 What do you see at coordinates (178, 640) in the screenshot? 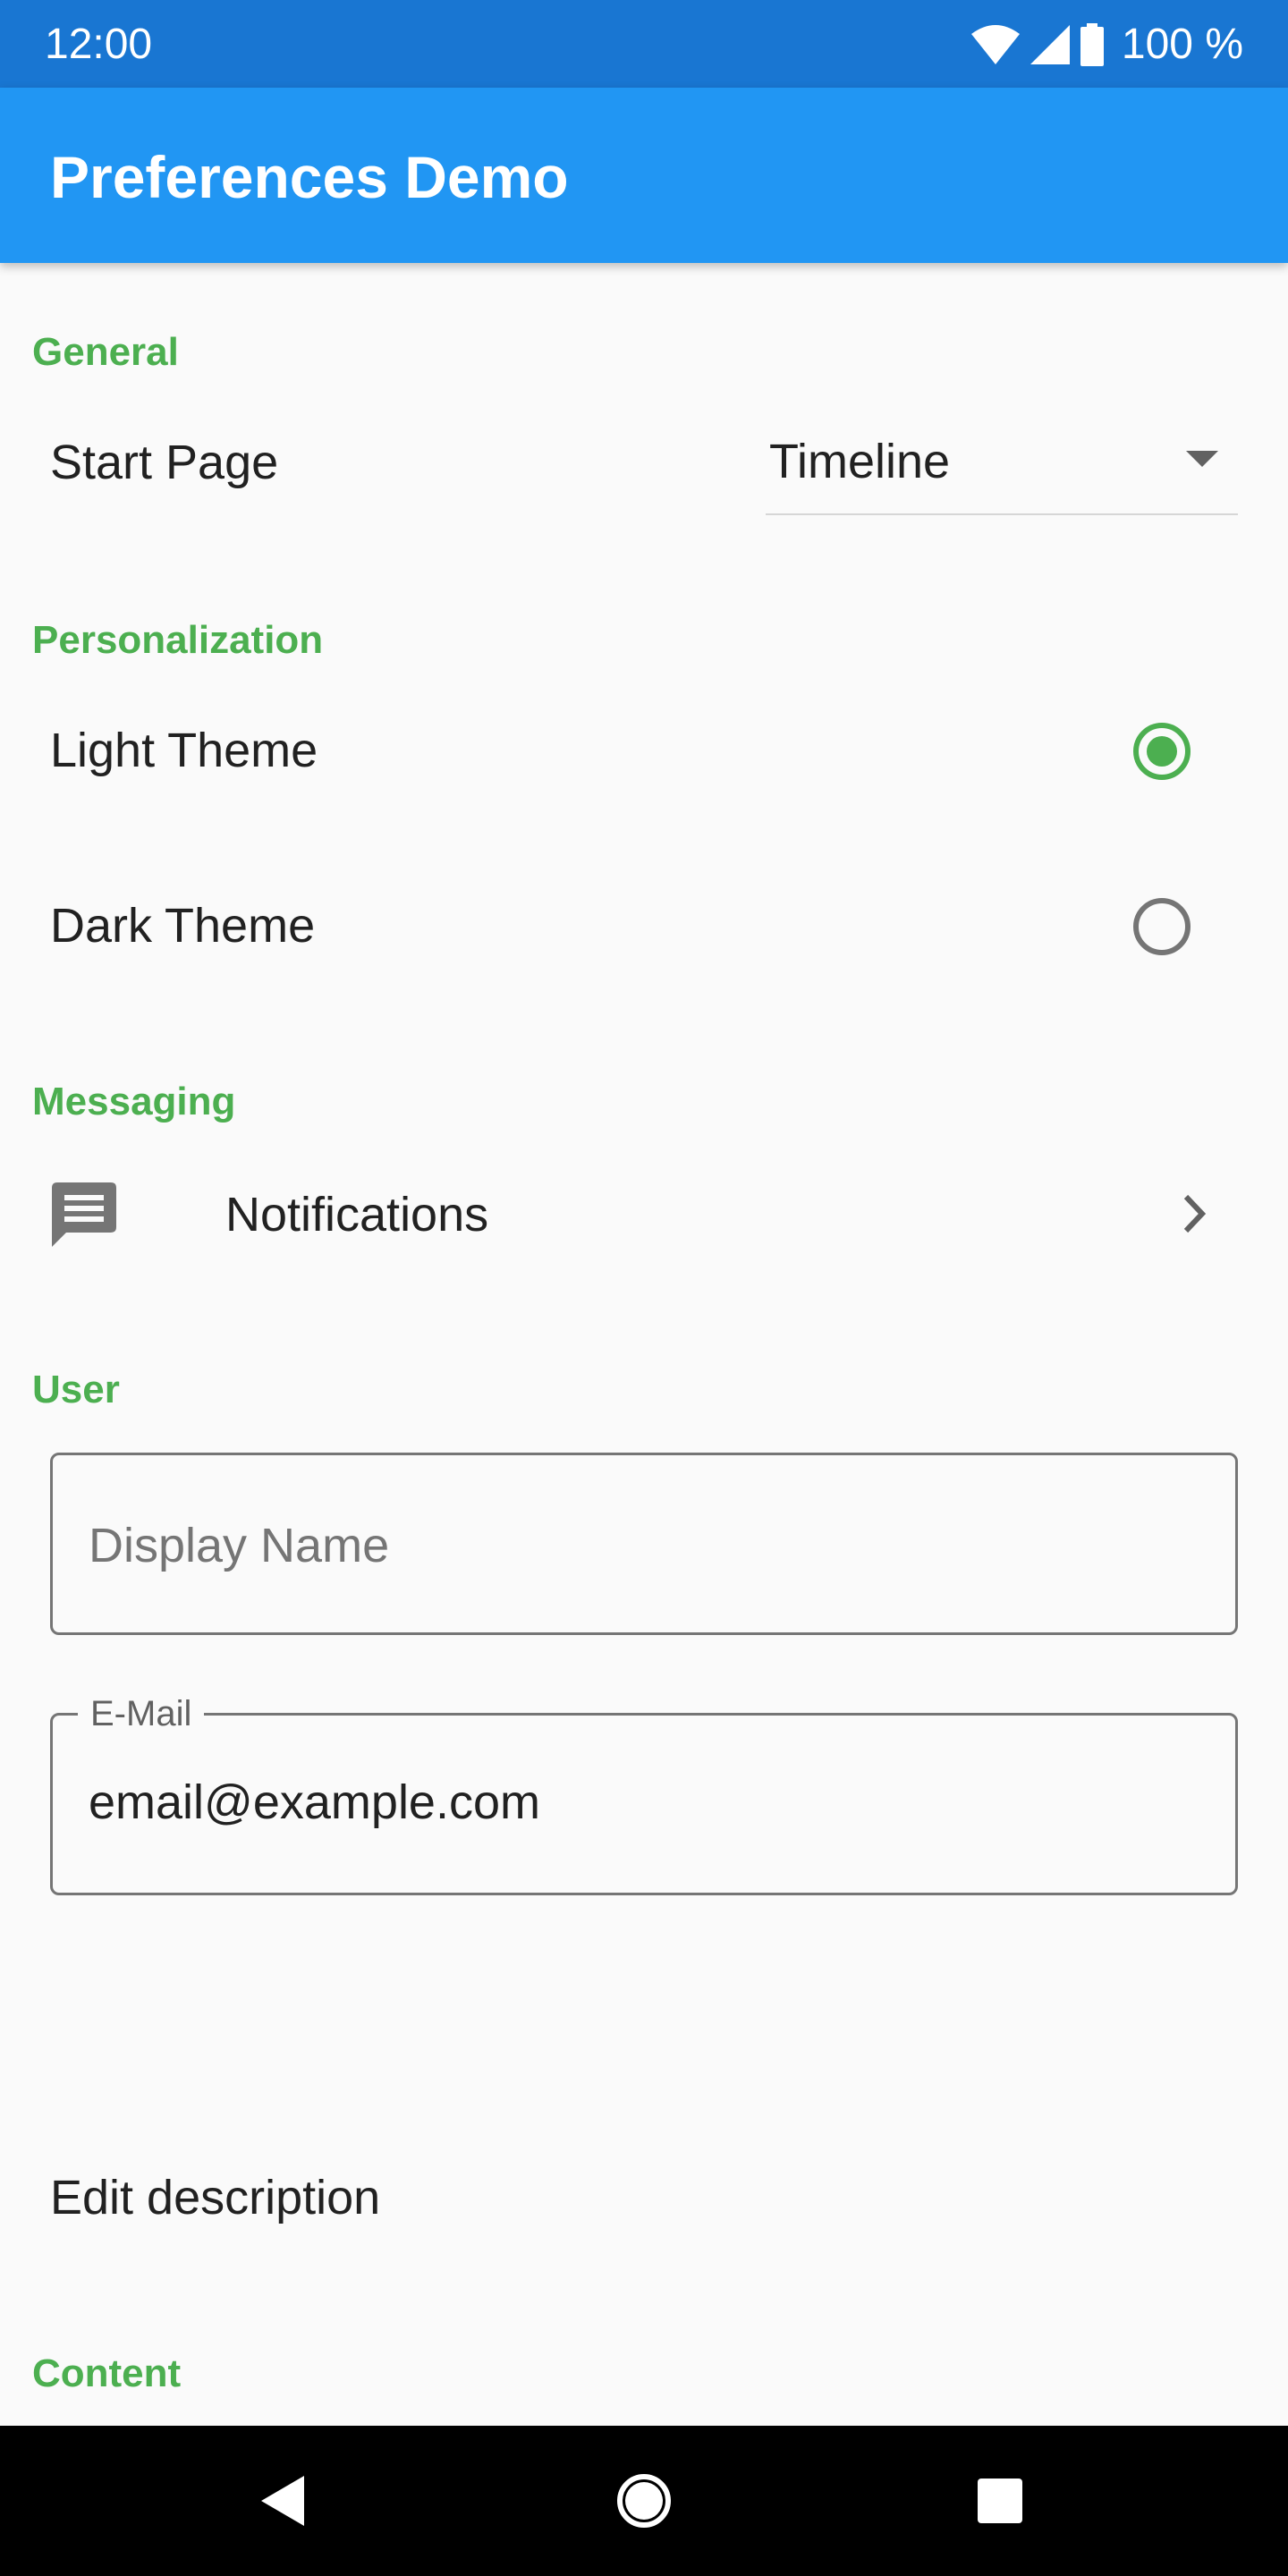
I see `section-header-personalization: Personalization` at bounding box center [178, 640].